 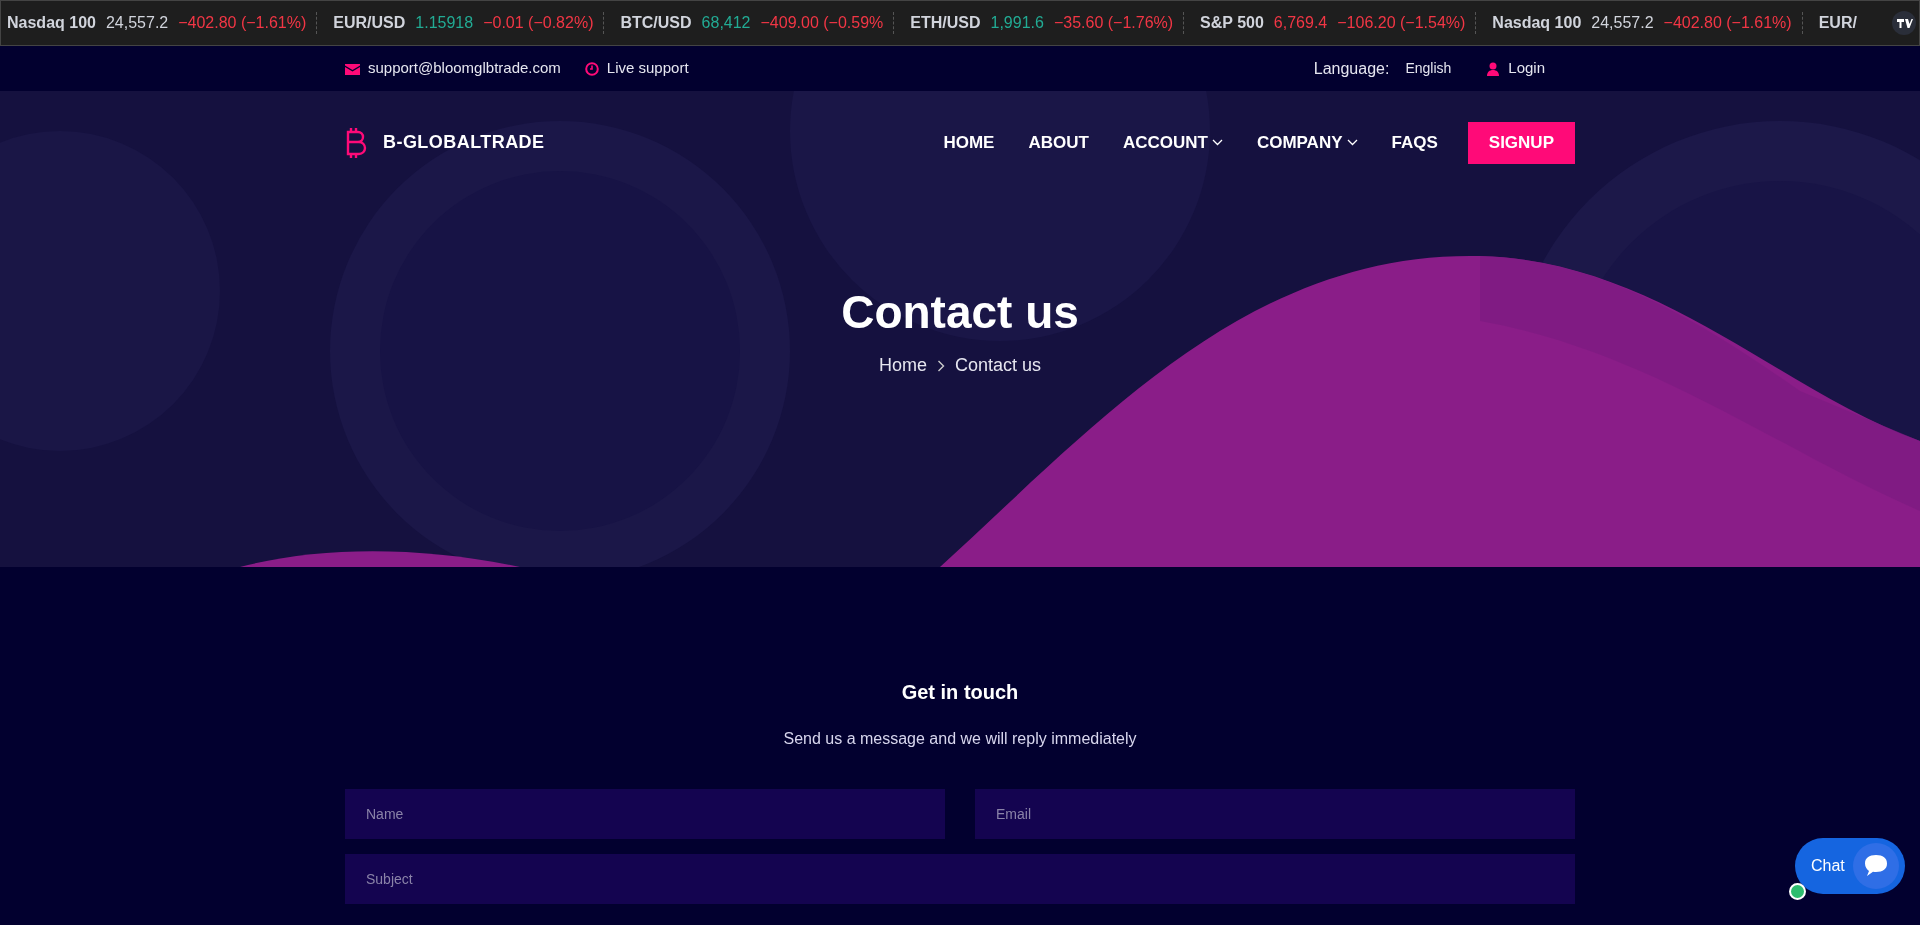 What do you see at coordinates (645, 814) in the screenshot?
I see `input-field: Name` at bounding box center [645, 814].